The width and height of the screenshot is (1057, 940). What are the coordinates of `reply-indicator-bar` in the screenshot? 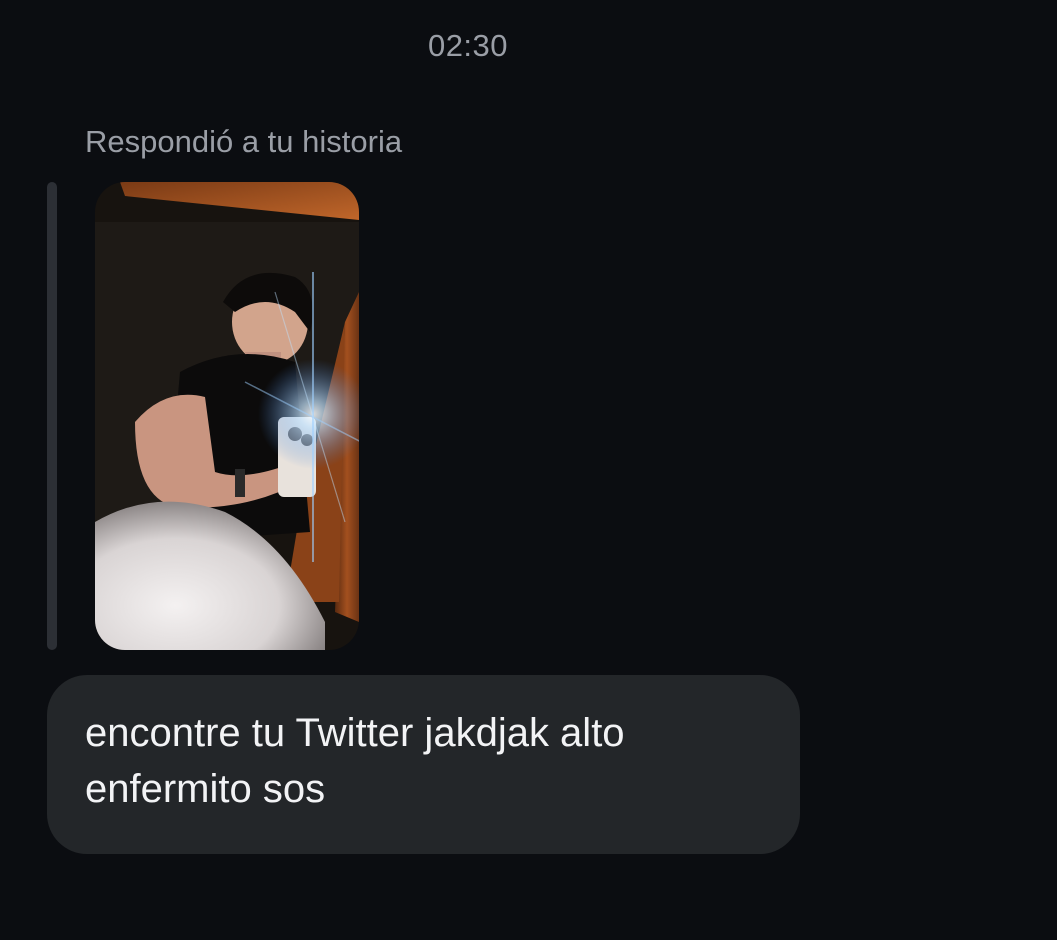 It's located at (52, 416).